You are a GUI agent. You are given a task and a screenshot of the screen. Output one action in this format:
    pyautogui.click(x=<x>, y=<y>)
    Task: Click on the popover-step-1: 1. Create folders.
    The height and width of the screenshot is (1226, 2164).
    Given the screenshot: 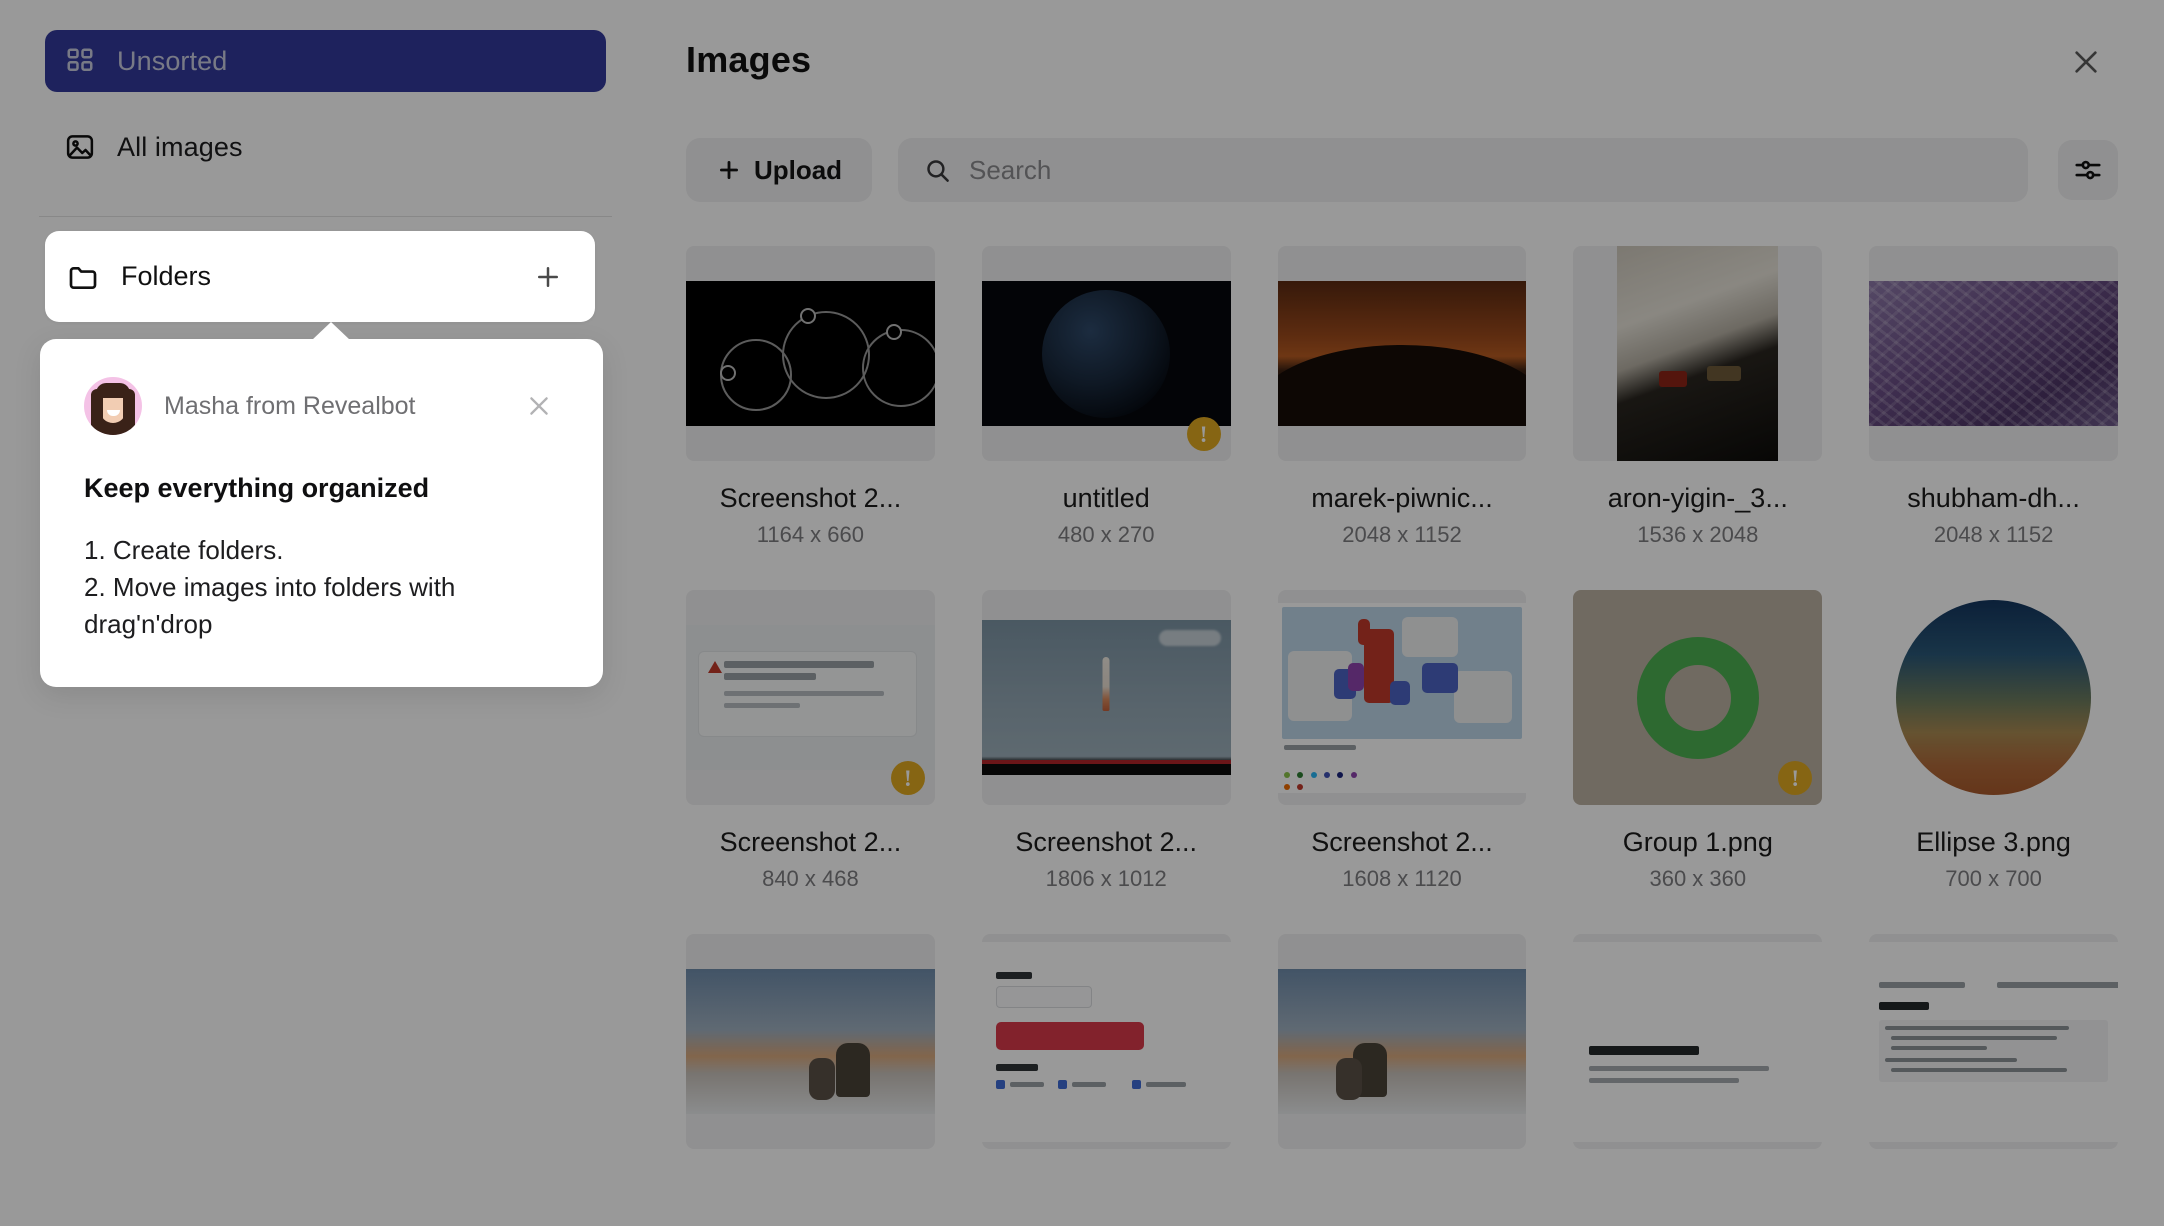 What is the action you would take?
    pyautogui.click(x=184, y=550)
    